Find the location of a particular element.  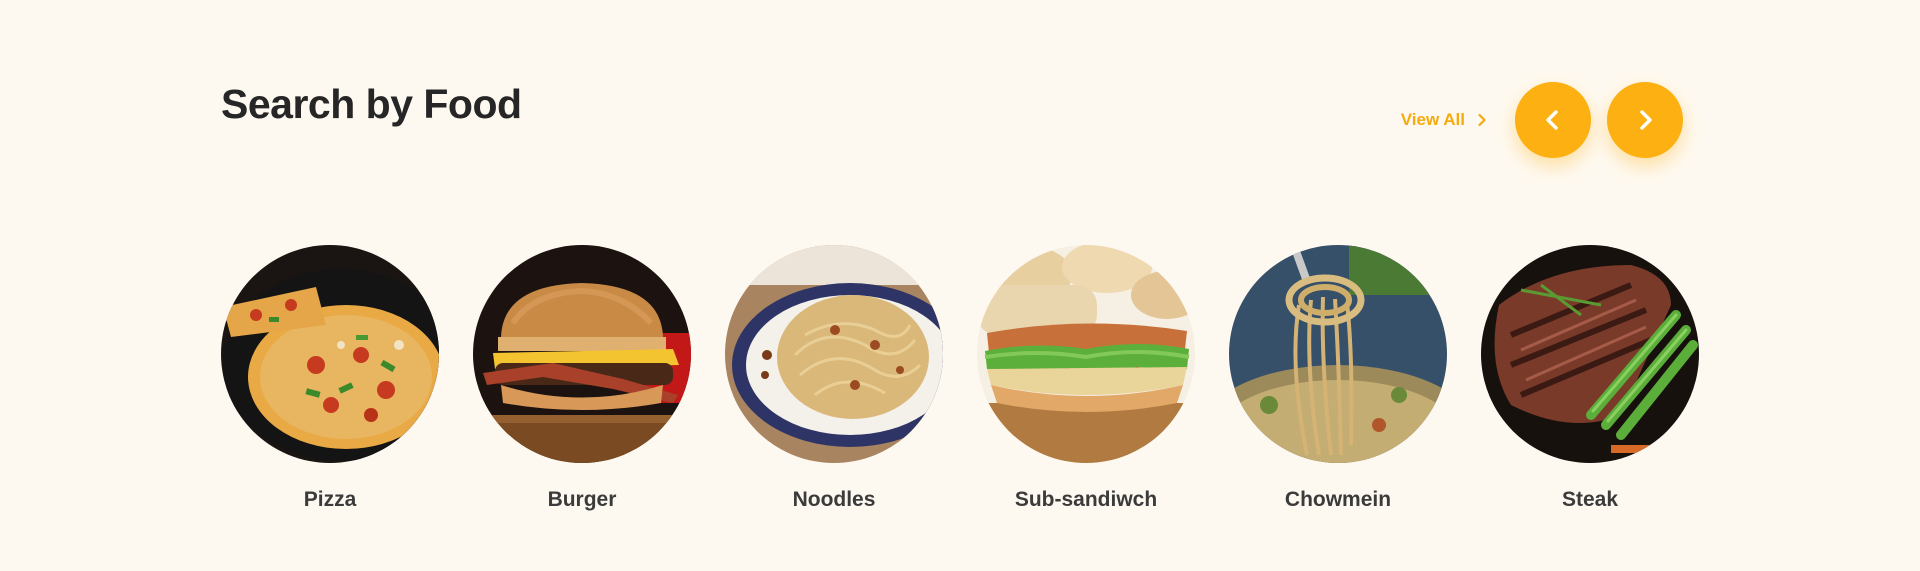

steak-image is located at coordinates (1590, 354).